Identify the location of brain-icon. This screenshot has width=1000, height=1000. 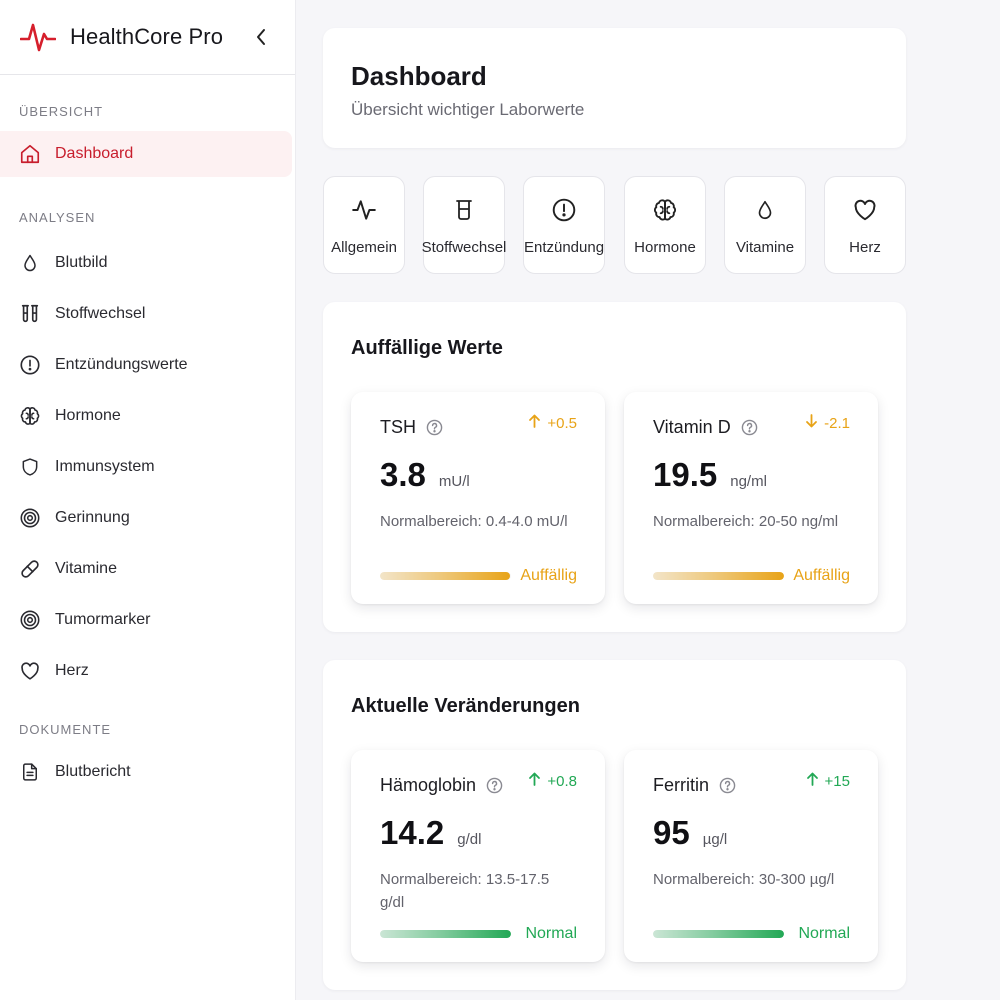
(30, 416).